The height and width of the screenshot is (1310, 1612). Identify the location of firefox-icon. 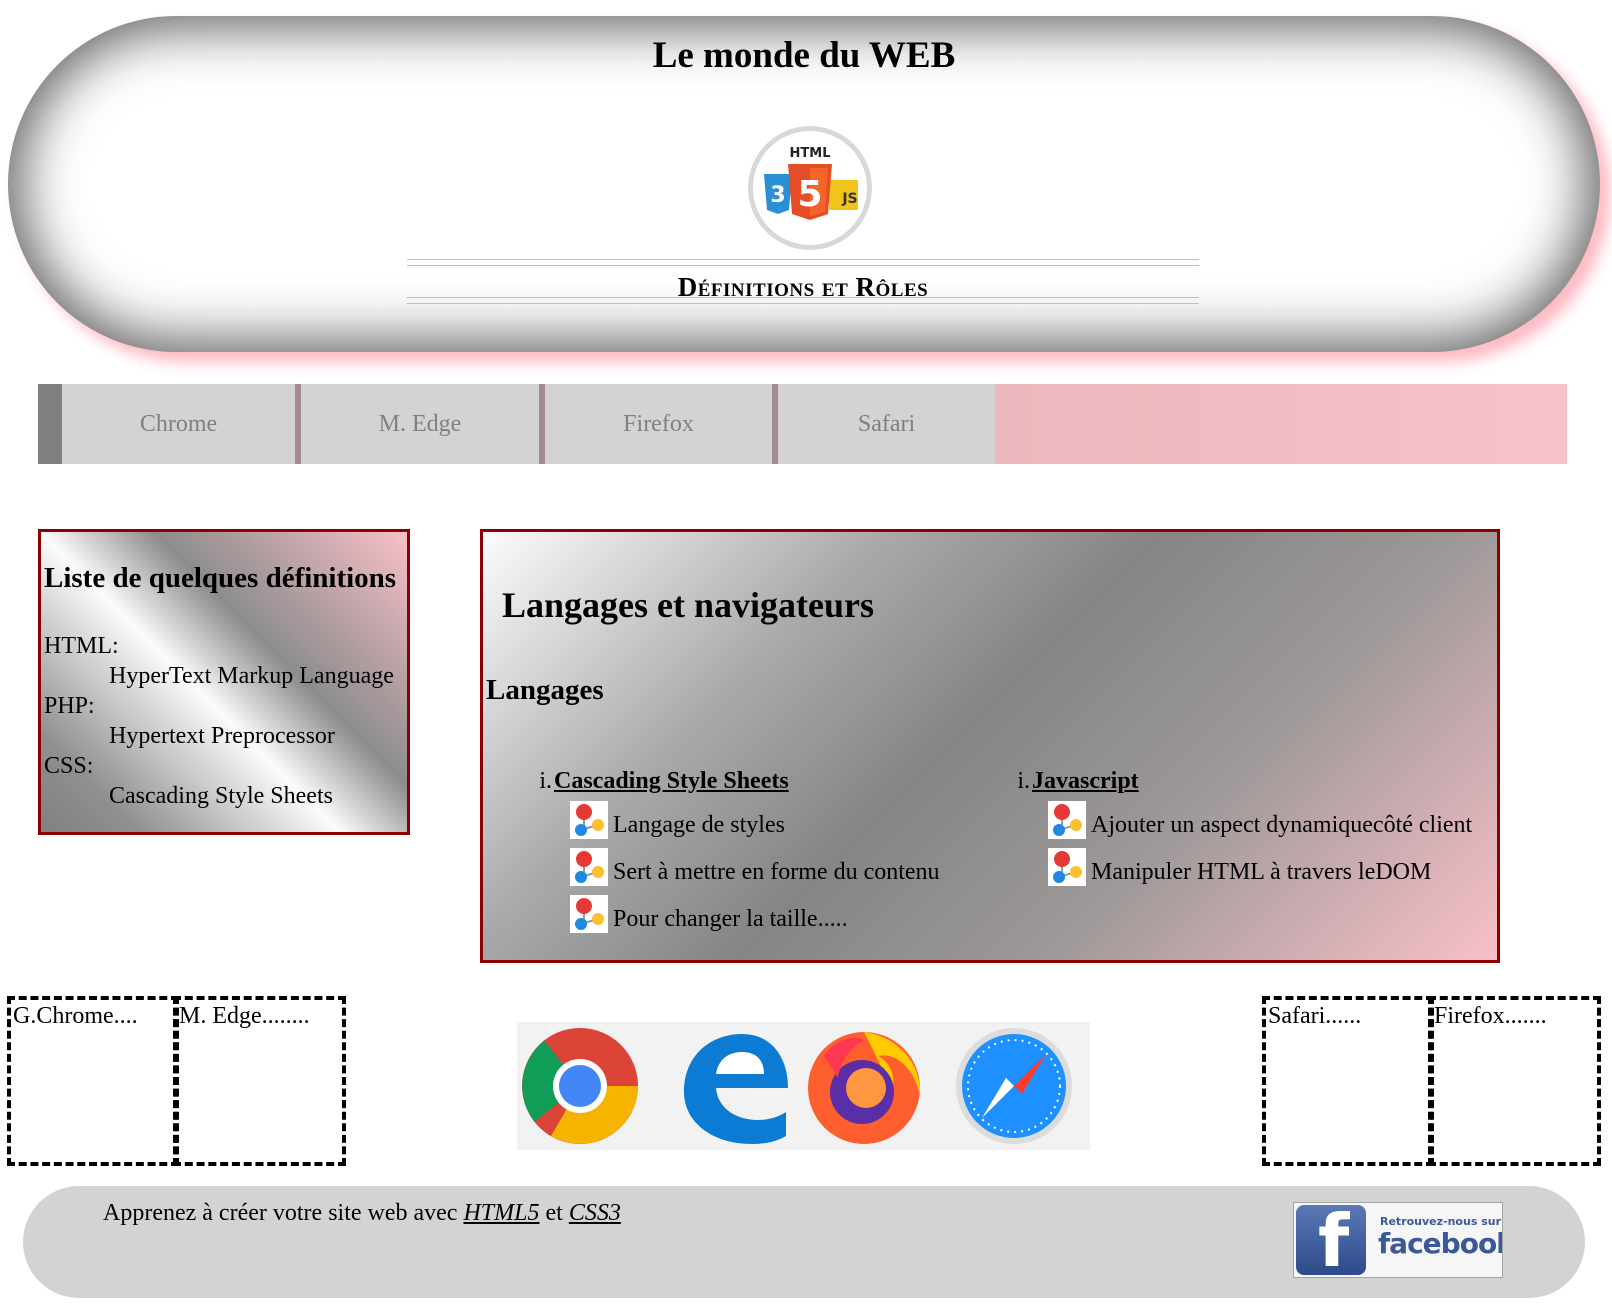
(864, 1088).